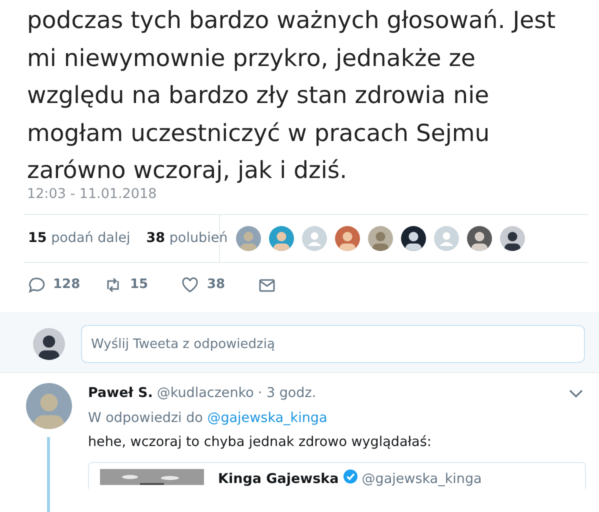  I want to click on tweet-text-line: zarówno wczoraj, jak i dziś., so click(187, 170).